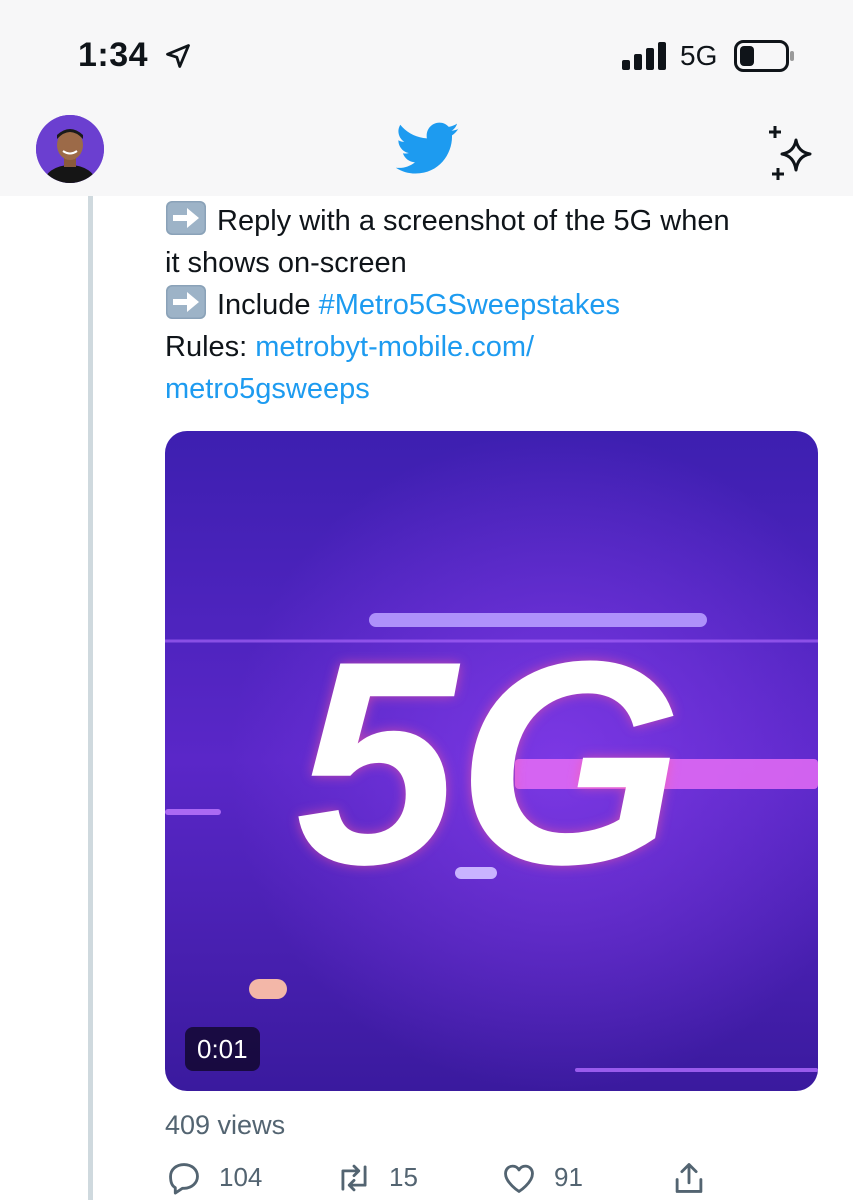 This screenshot has height=1200, width=853. I want to click on app-header, so click(426, 153).